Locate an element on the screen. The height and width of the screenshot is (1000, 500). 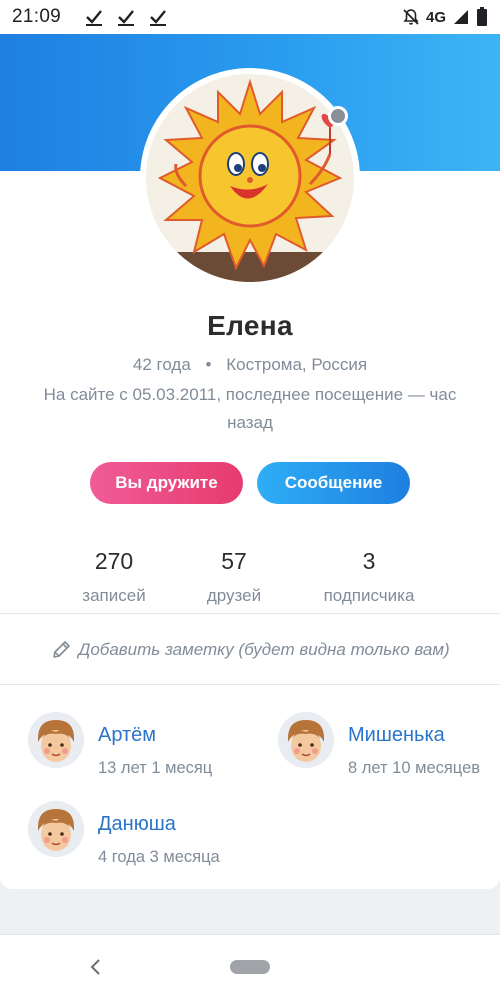
sun-drawing-image is located at coordinates (250, 178).